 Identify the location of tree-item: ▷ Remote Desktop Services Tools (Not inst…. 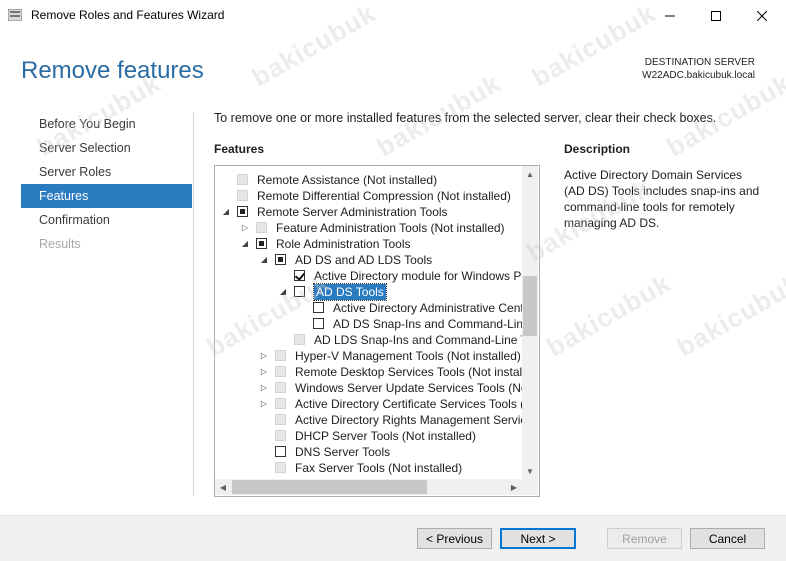
(368, 372).